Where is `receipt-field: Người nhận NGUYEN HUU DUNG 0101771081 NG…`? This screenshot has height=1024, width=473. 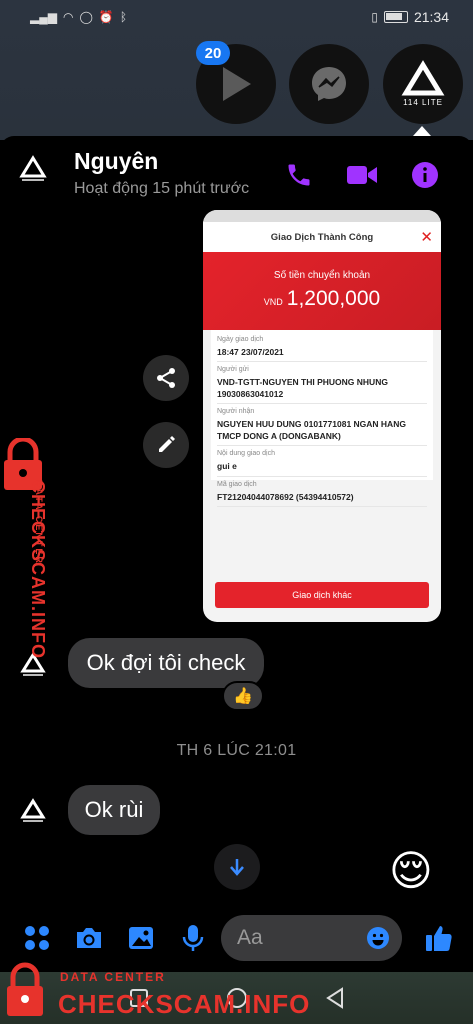 receipt-field: Người nhận NGUYEN HUU DUNG 0101771081 NG… is located at coordinates (322, 425).